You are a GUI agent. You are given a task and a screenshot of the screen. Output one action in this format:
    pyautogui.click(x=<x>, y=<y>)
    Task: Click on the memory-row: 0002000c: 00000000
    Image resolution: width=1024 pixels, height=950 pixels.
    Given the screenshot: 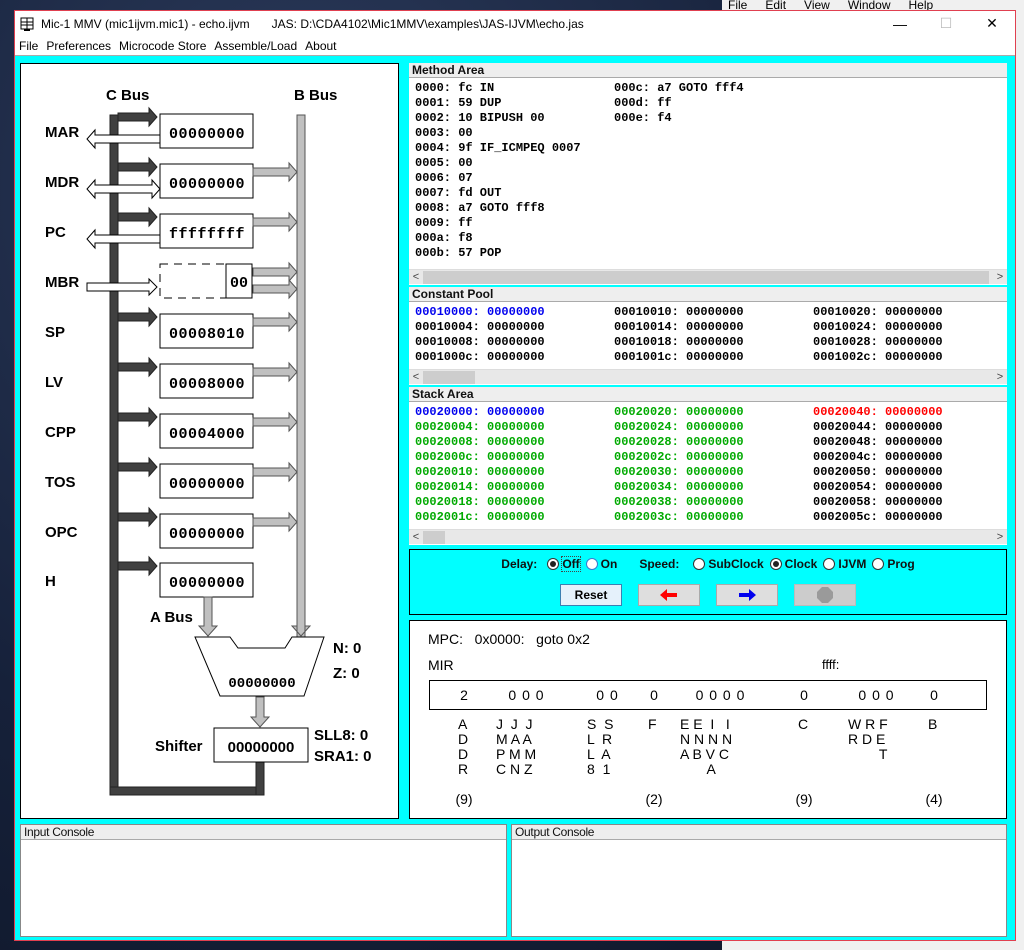 What is the action you would take?
    pyautogui.click(x=480, y=457)
    